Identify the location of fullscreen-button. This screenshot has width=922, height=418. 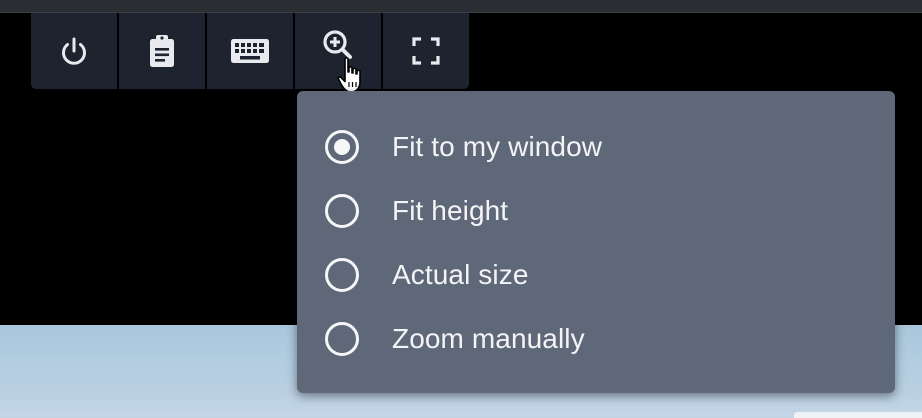
(426, 51).